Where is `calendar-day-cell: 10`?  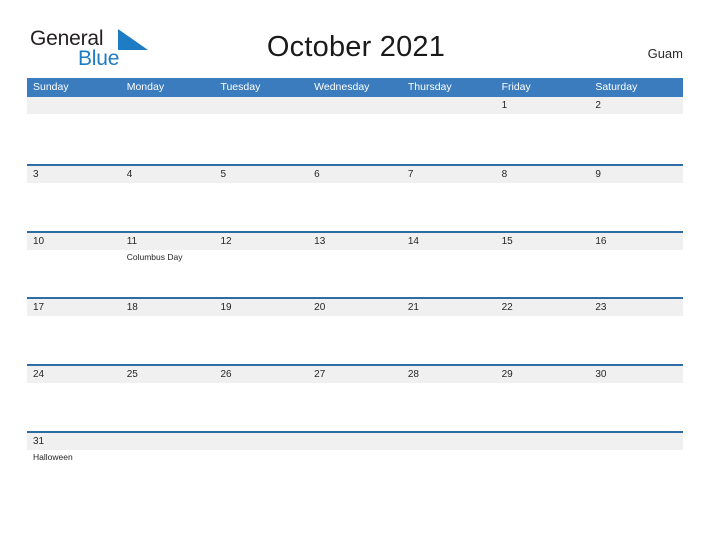 calendar-day-cell: 10 is located at coordinates (74, 265).